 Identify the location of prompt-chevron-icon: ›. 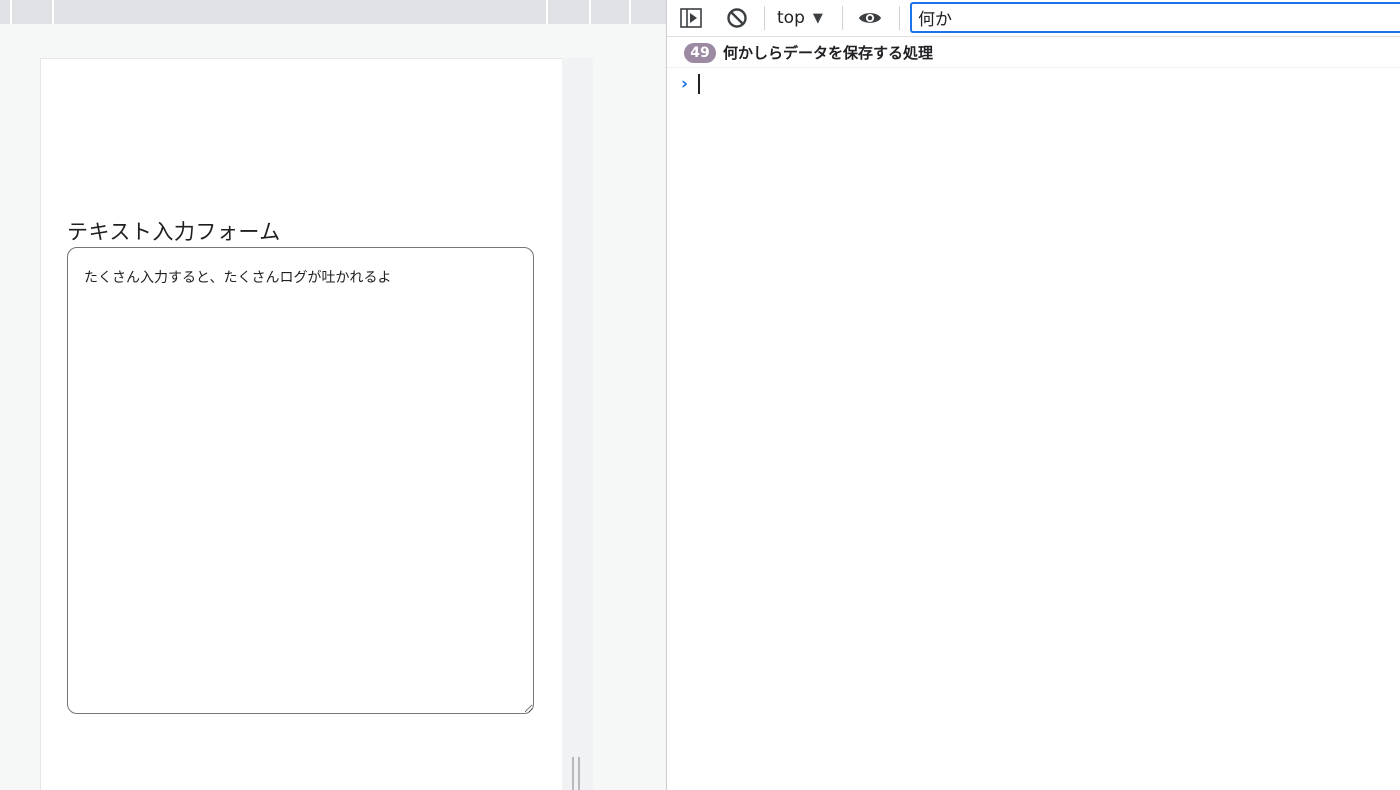
(685, 84).